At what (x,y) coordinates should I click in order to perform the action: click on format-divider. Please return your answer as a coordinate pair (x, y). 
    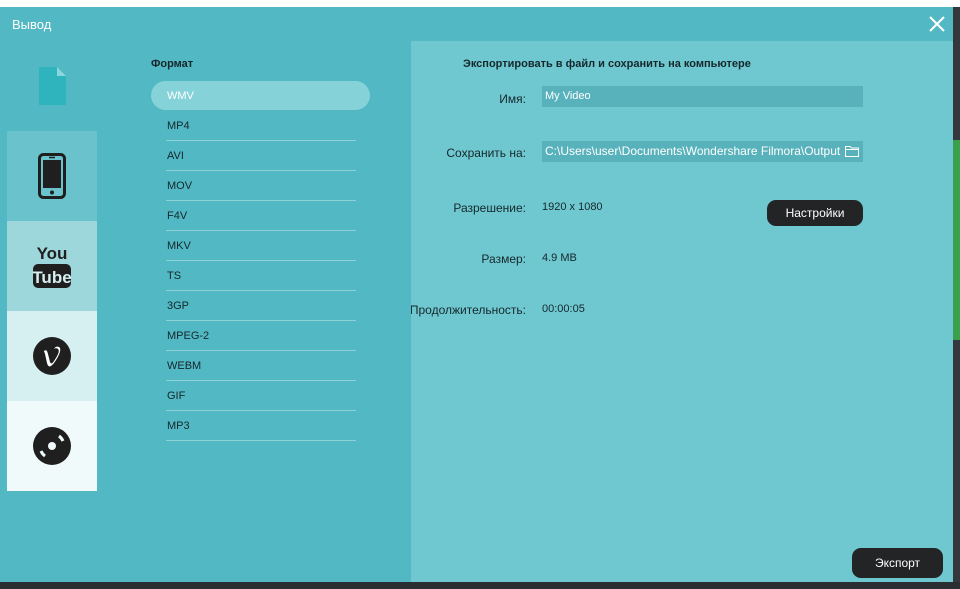
    Looking at the image, I should click on (261, 440).